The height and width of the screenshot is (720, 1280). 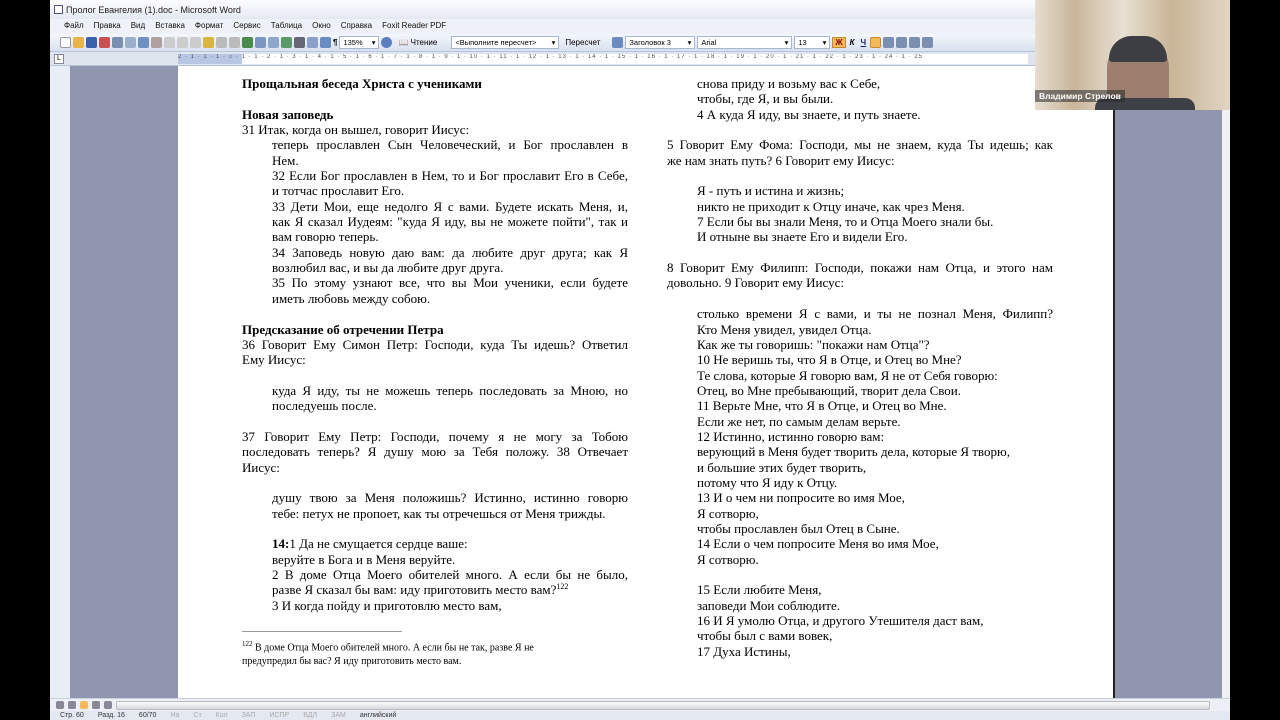 What do you see at coordinates (802, 237) in the screenshot?
I see `line-text: И отныне вы знаете Его и видели Его.` at bounding box center [802, 237].